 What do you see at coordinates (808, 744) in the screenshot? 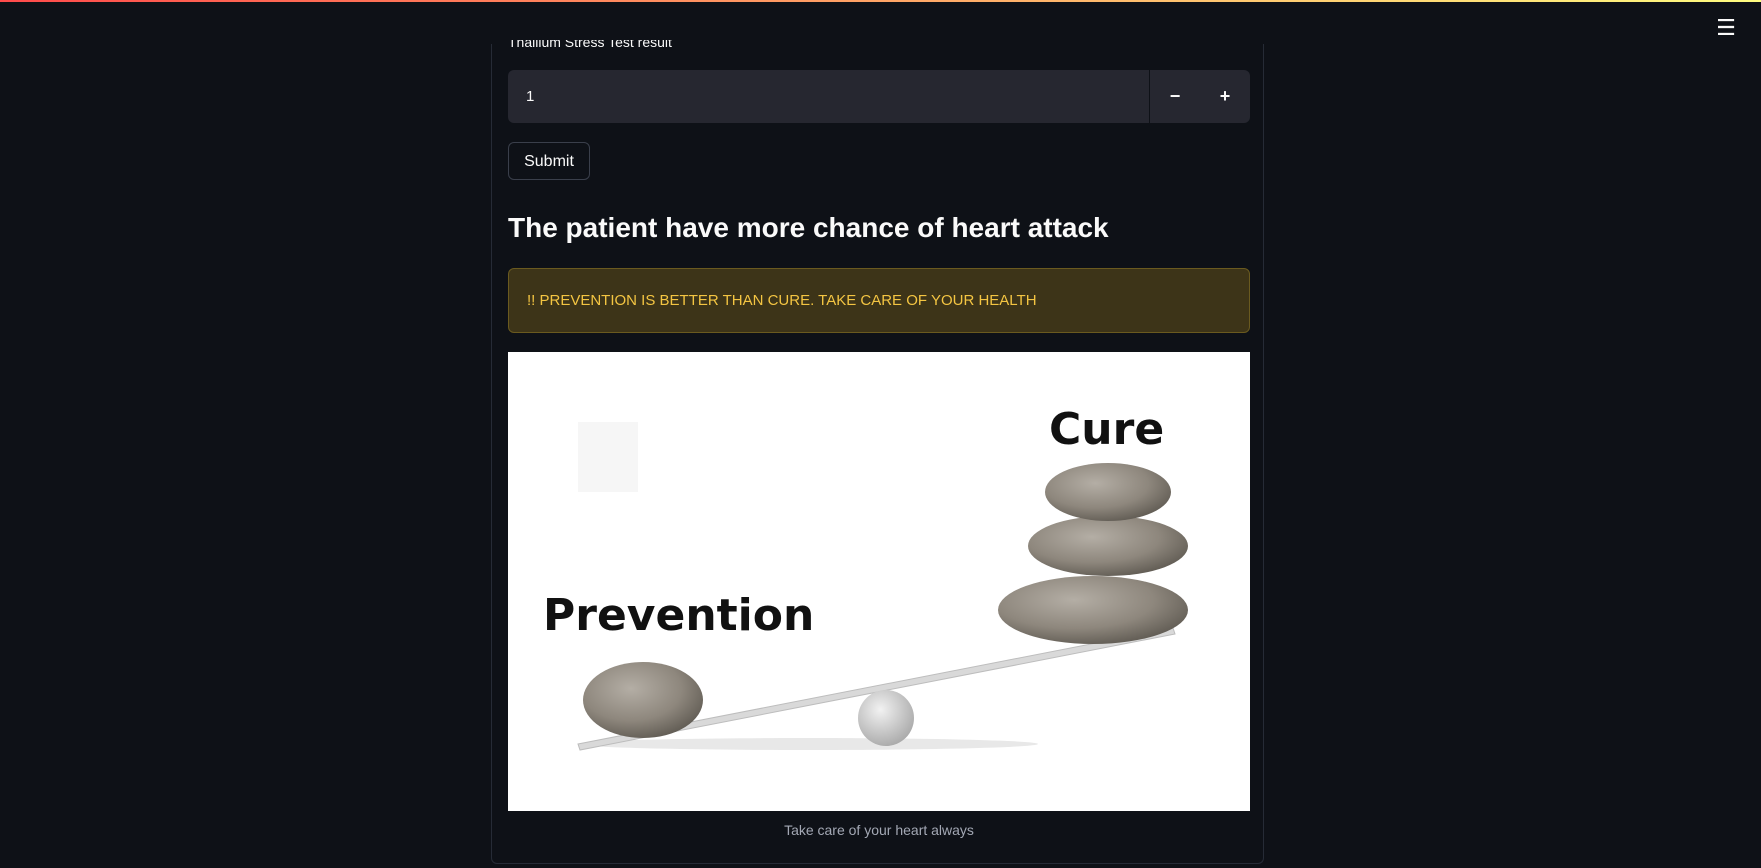
I see `seesaw-shadow` at bounding box center [808, 744].